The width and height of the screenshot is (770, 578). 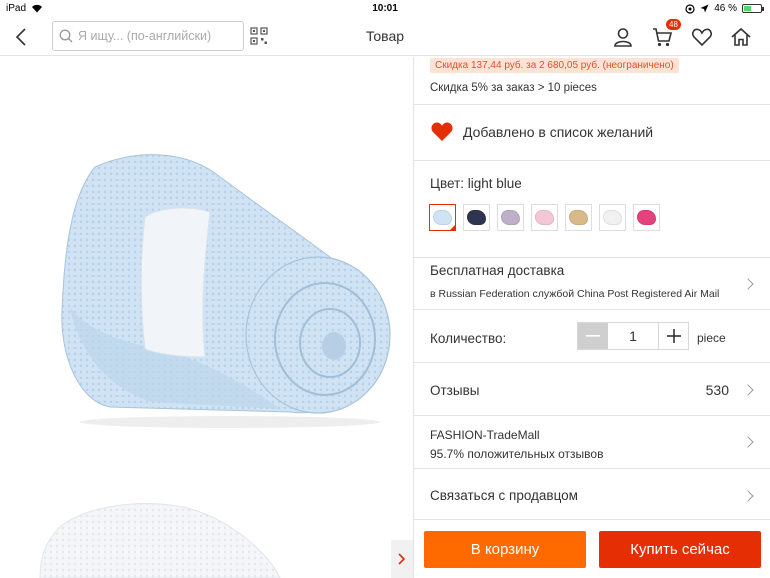 I want to click on qr-scan-icon, so click(x=259, y=36).